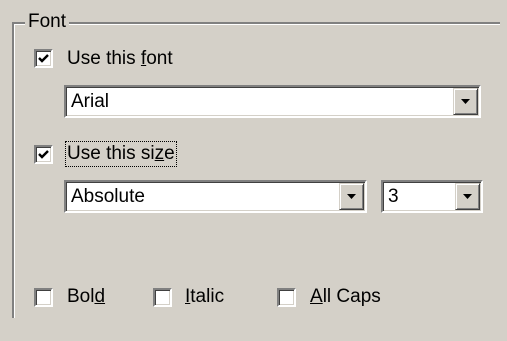  What do you see at coordinates (215, 196) in the screenshot?
I see `size-mode-select: Absolute` at bounding box center [215, 196].